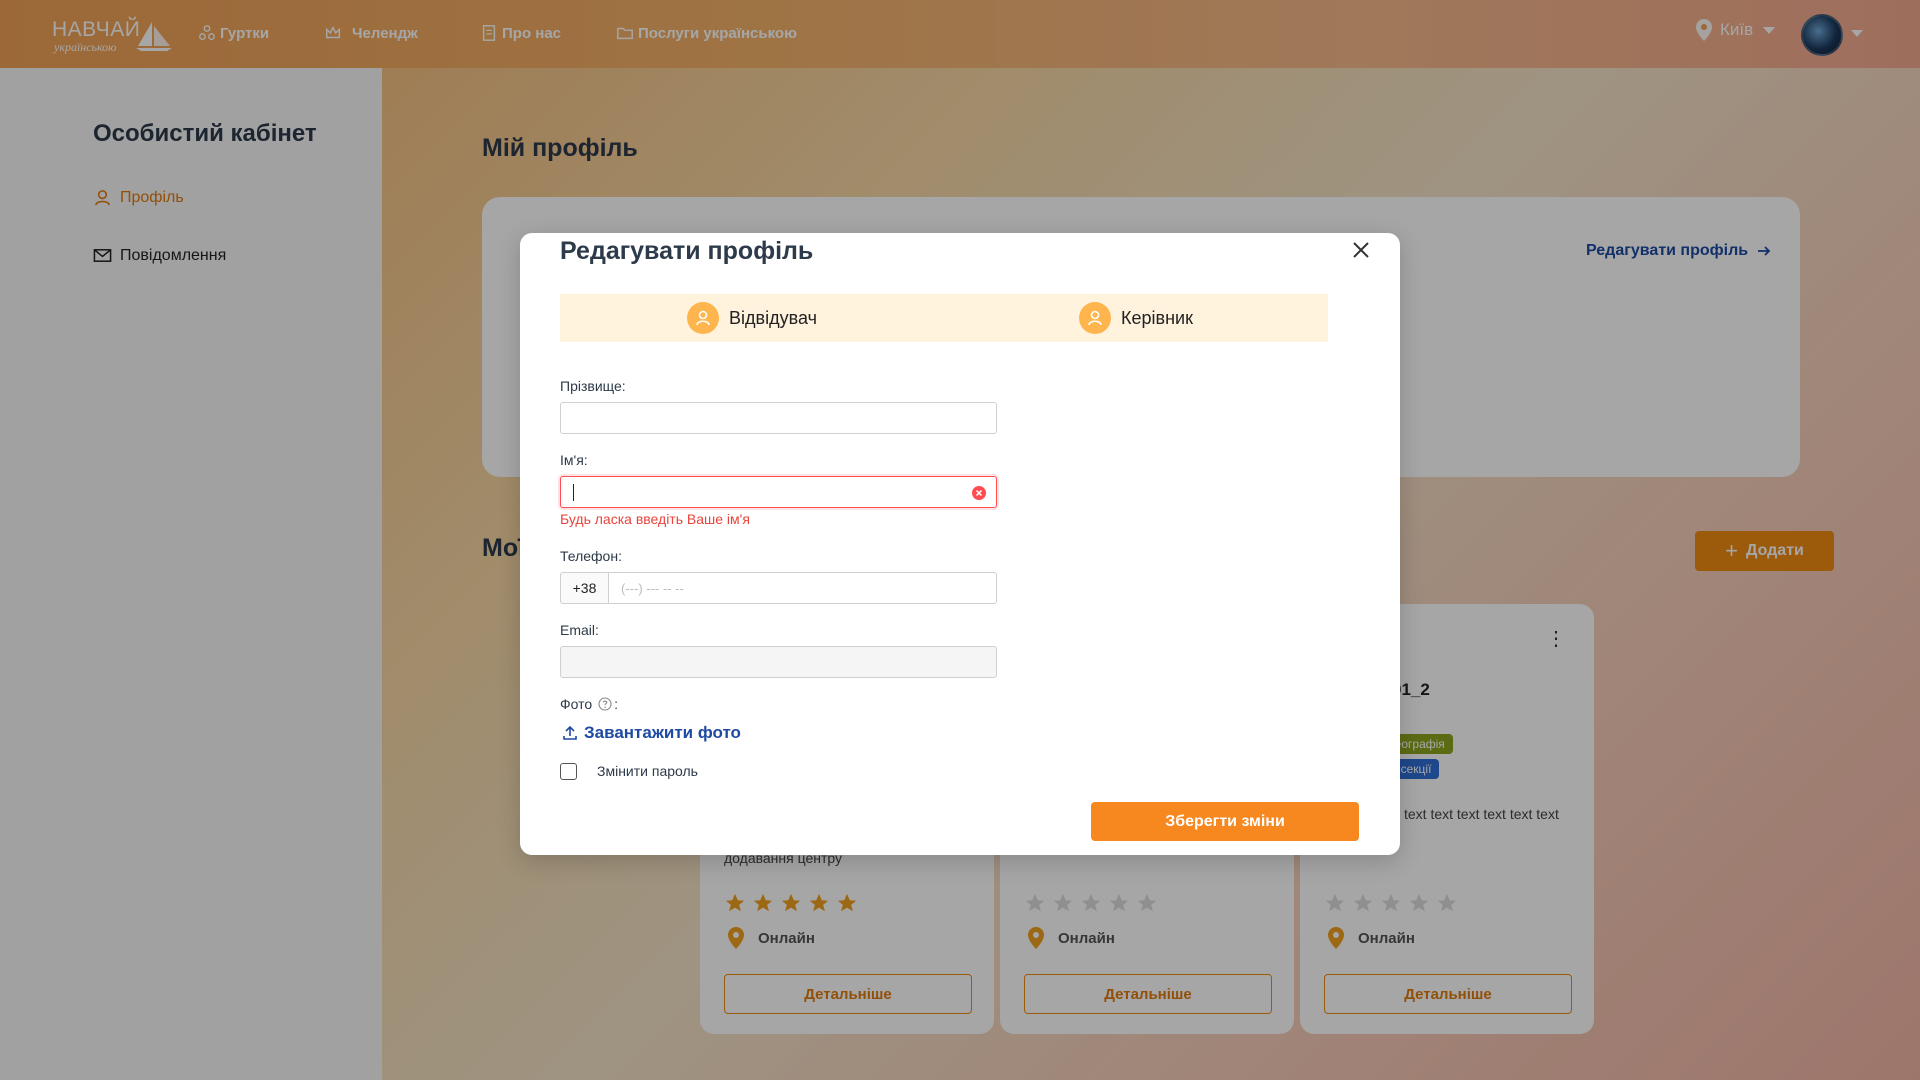 The height and width of the screenshot is (1080, 1920). Describe the element at coordinates (655, 519) in the screenshot. I see `name-error-message: Будь ласка введіть Ваше ім'я` at that location.